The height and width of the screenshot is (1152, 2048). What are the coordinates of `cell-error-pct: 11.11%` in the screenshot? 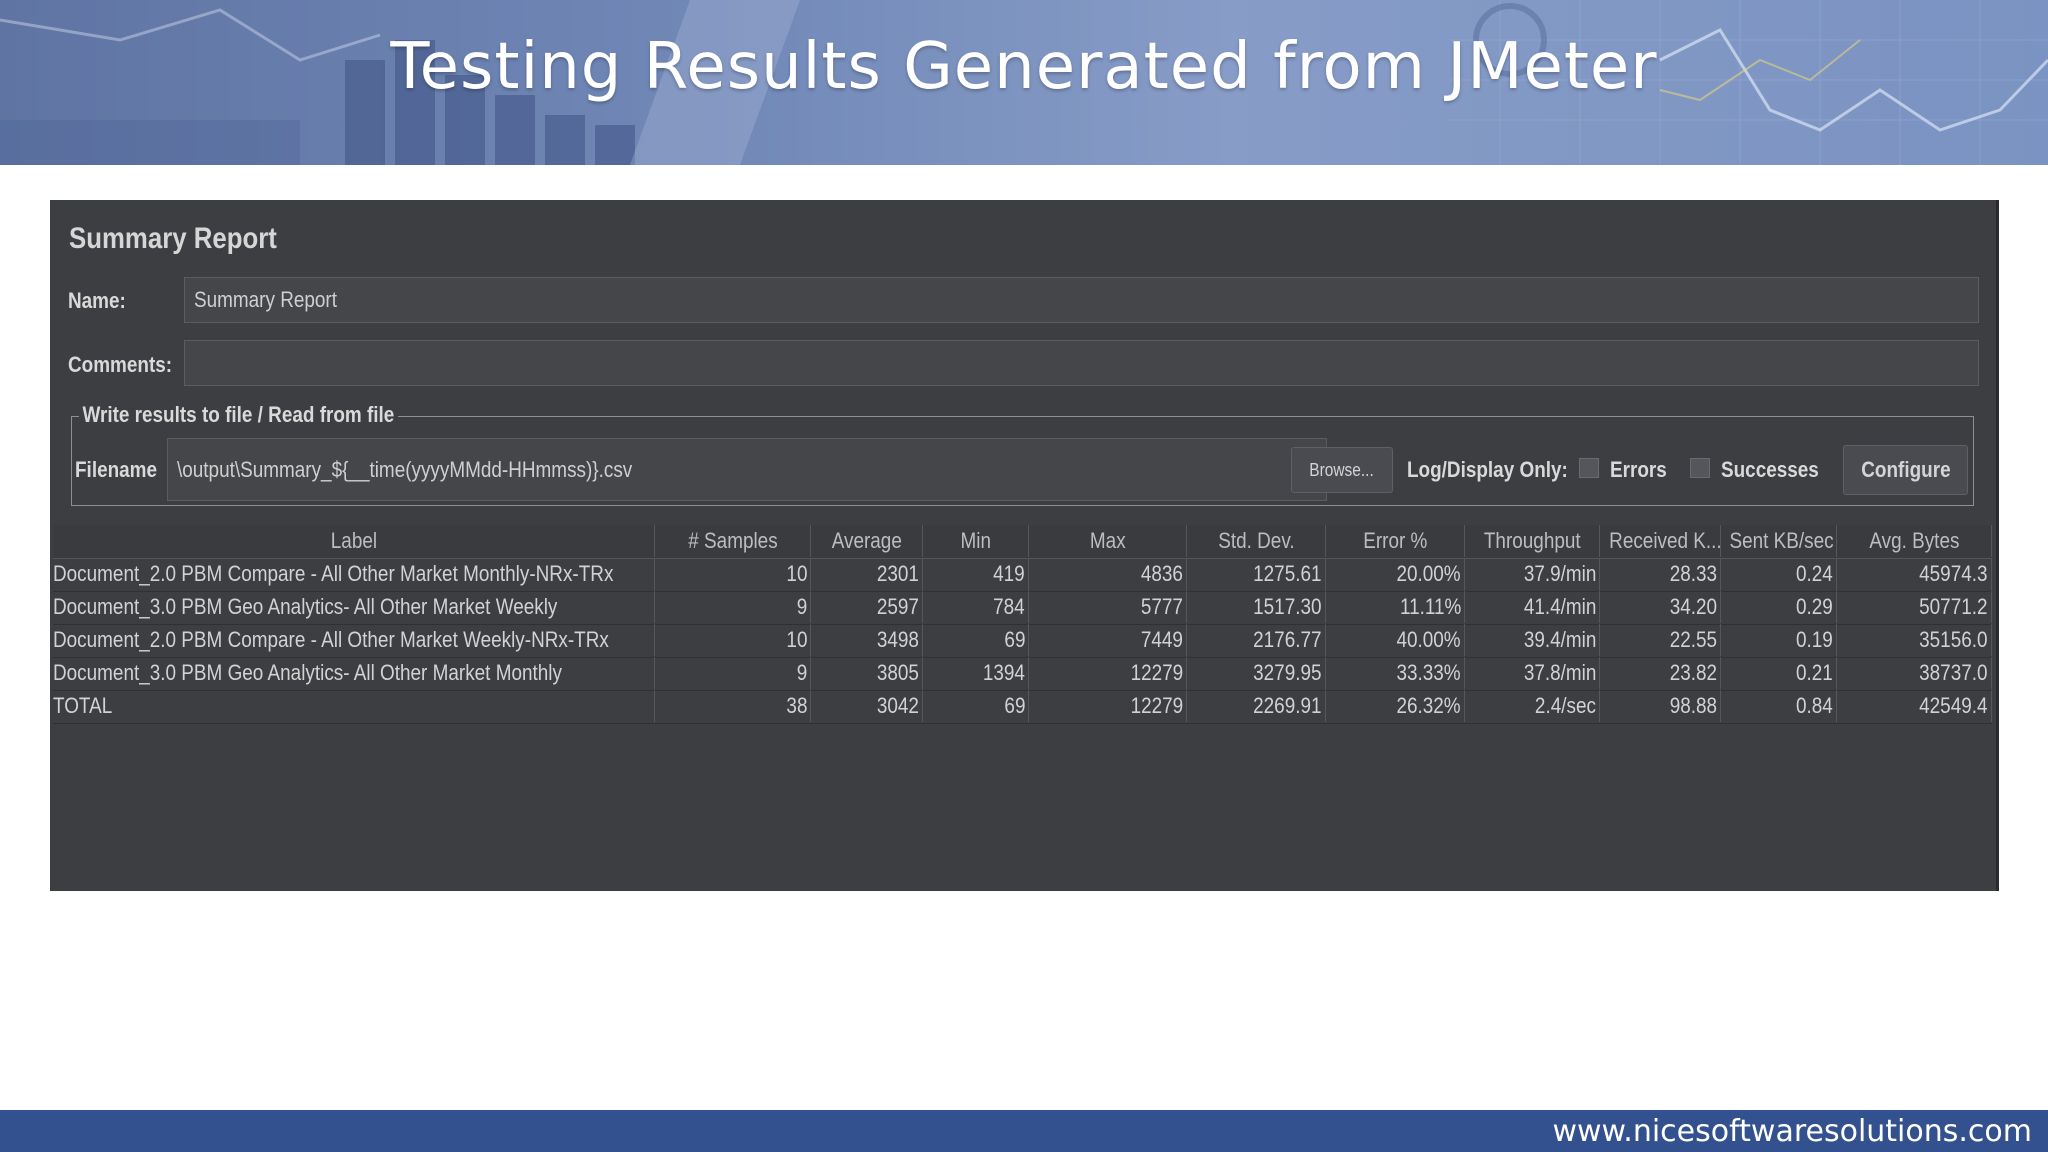 It's located at (1395, 607).